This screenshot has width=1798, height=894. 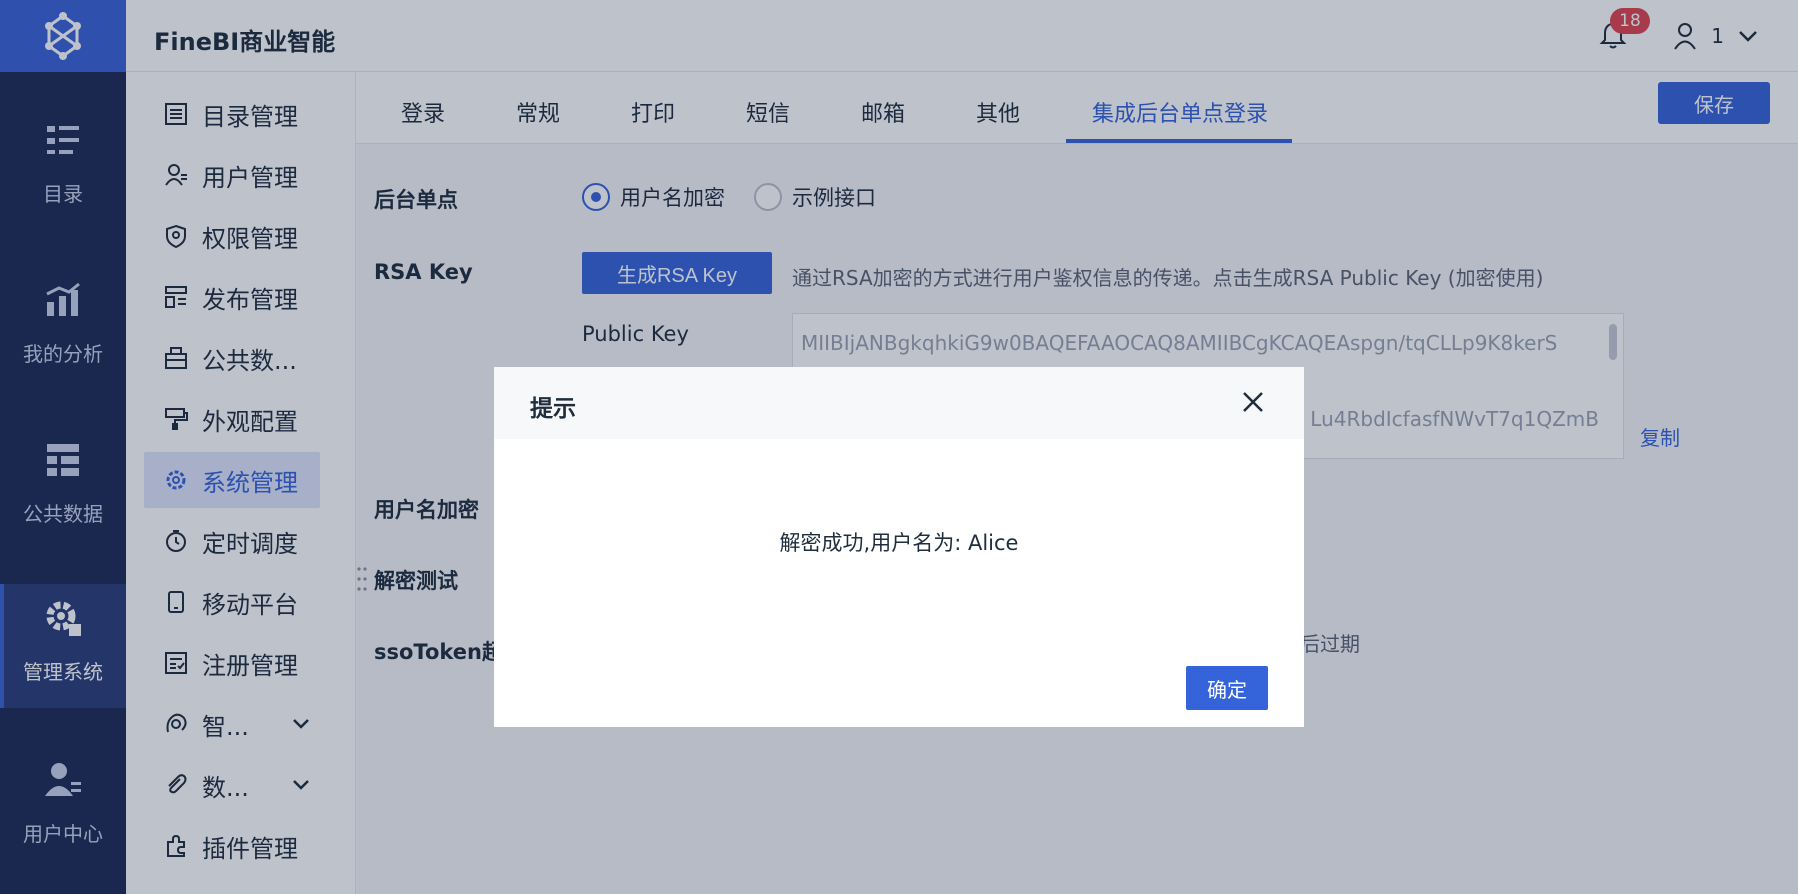 I want to click on close-icon, so click(x=1253, y=402).